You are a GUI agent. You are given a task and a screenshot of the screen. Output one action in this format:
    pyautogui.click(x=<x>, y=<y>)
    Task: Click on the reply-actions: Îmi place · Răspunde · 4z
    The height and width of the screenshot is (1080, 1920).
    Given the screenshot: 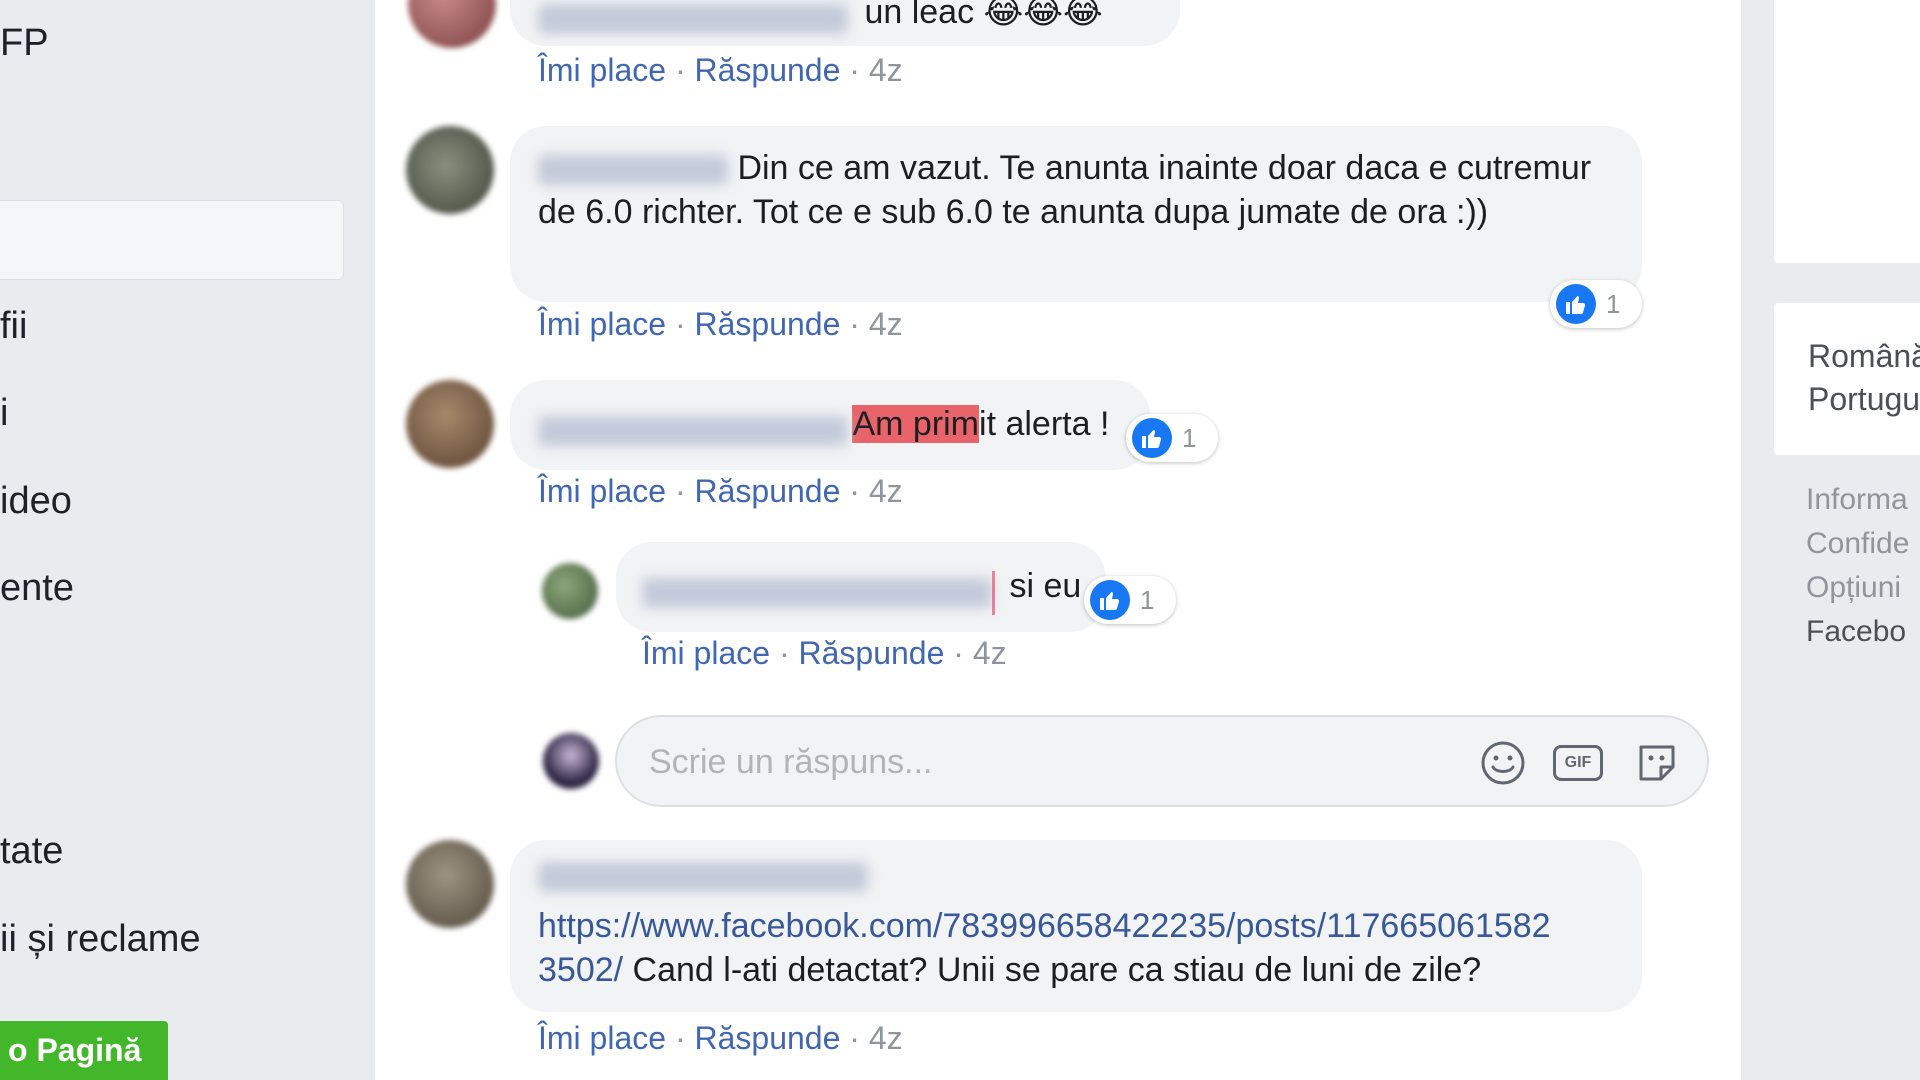 What is the action you would take?
    pyautogui.click(x=824, y=653)
    